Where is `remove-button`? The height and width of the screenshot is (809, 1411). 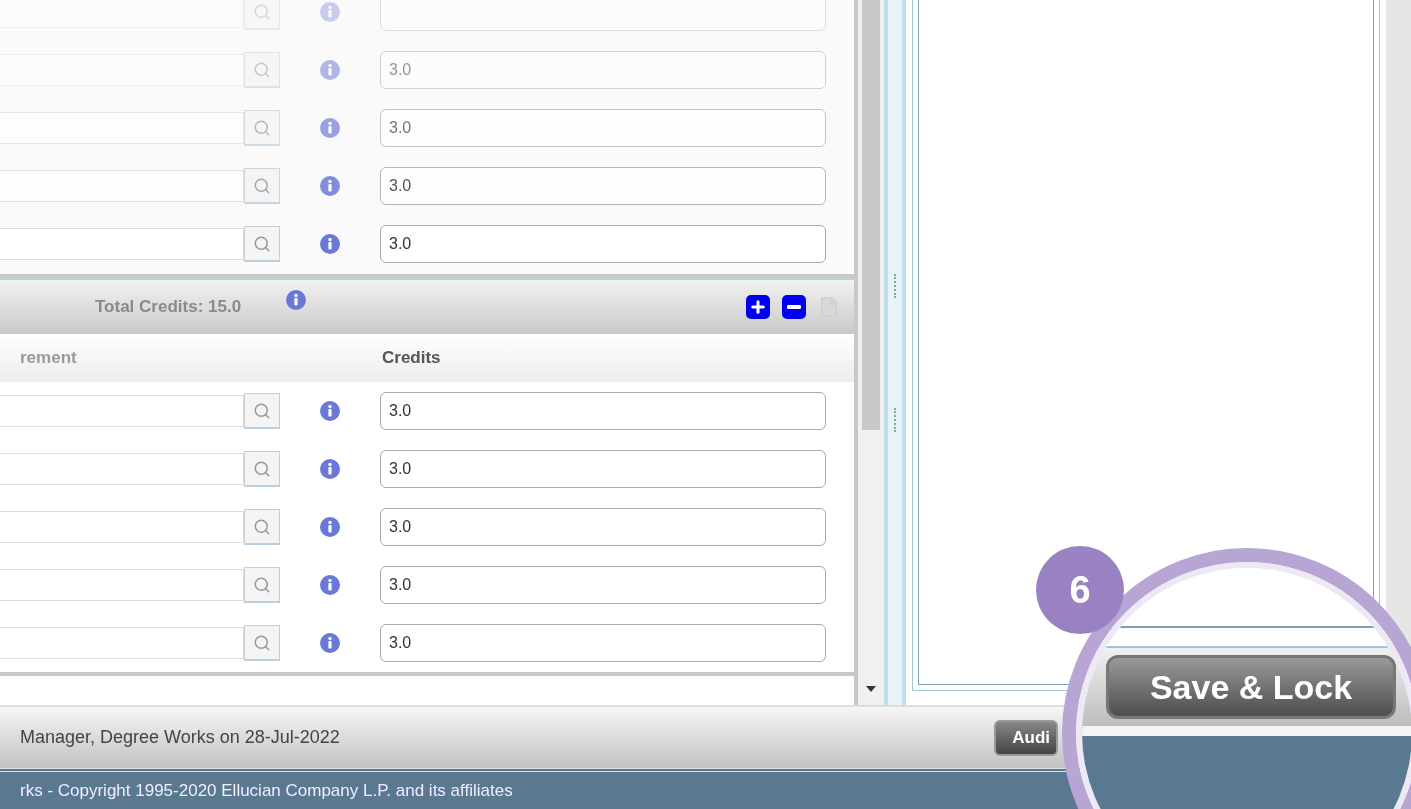 remove-button is located at coordinates (794, 307).